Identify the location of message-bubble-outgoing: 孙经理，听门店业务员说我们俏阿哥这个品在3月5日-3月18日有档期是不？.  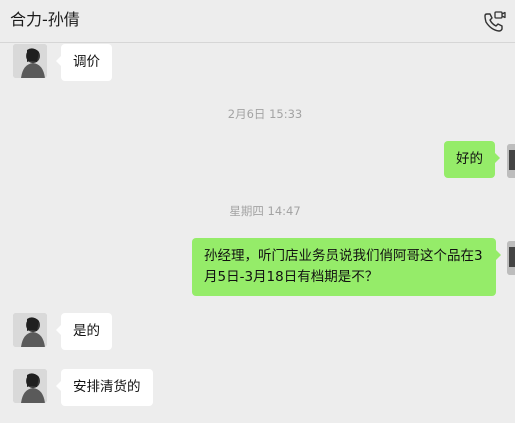
(346, 267).